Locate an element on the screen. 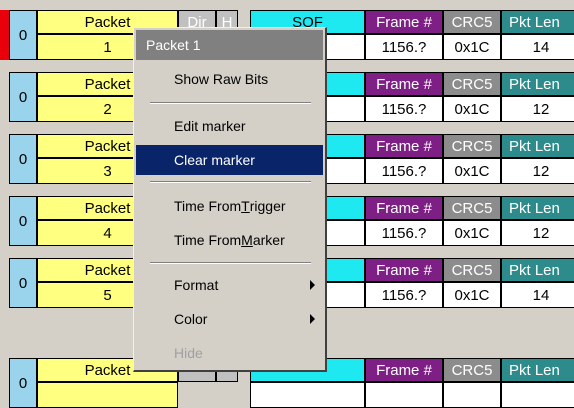 The width and height of the screenshot is (574, 408). crc5-value is located at coordinates (472, 395).